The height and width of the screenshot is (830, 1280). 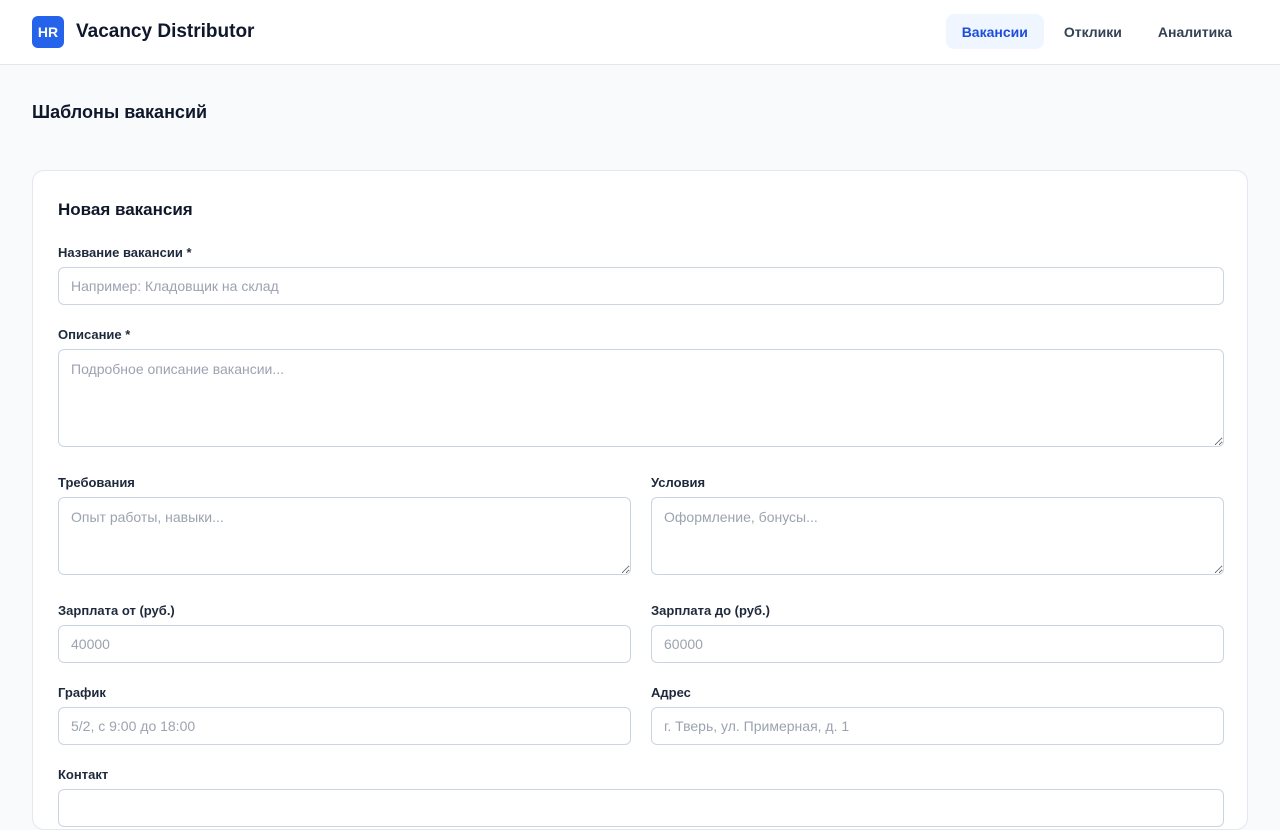 What do you see at coordinates (1195, 31) in the screenshot?
I see `nav-item-analytics: Аналитика` at bounding box center [1195, 31].